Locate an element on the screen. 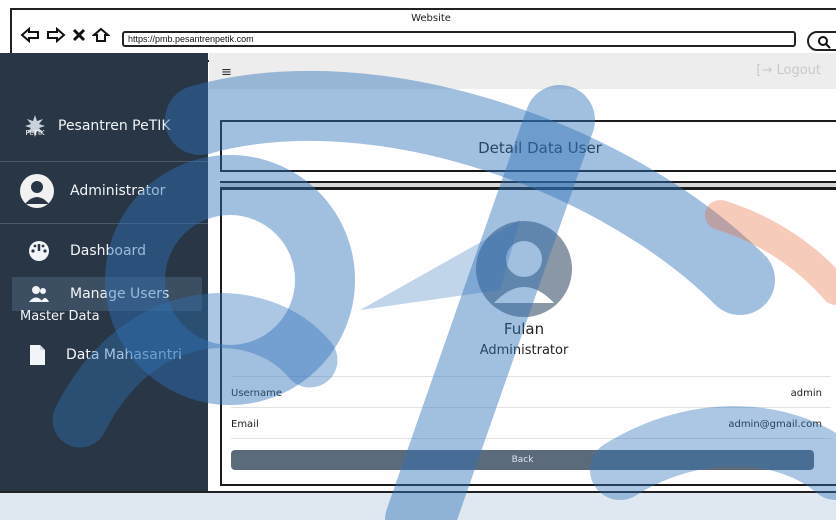 This screenshot has height=520, width=836. sidebar-user: Administrator is located at coordinates (92, 191).